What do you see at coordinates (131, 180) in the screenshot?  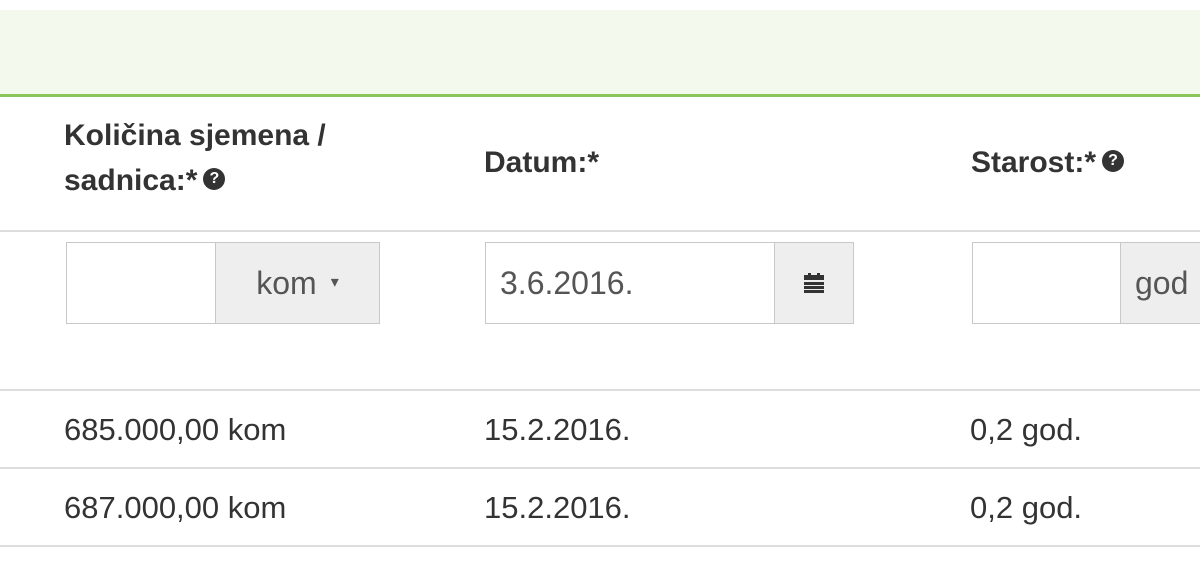 I see `quantity-header-line2: sadnica:*` at bounding box center [131, 180].